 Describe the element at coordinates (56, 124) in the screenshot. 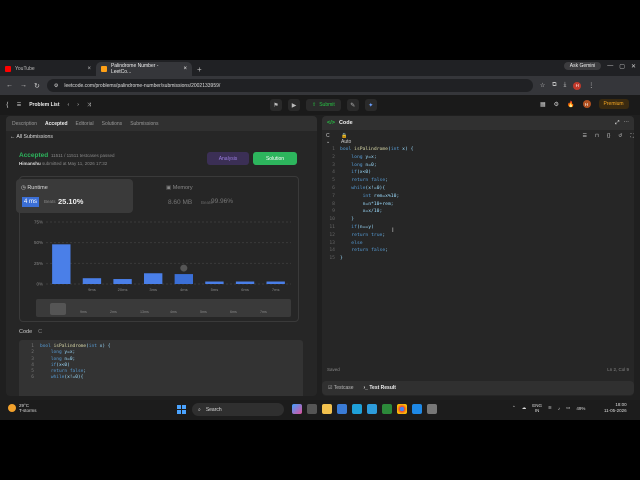

I see `tab-accepted: Accepted` at that location.